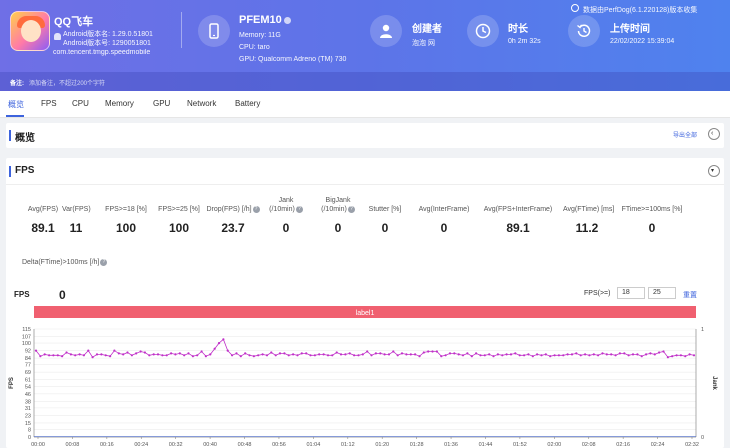 The image size is (730, 448). Describe the element at coordinates (28, 381) in the screenshot. I see `y-tick-label: 61` at that location.